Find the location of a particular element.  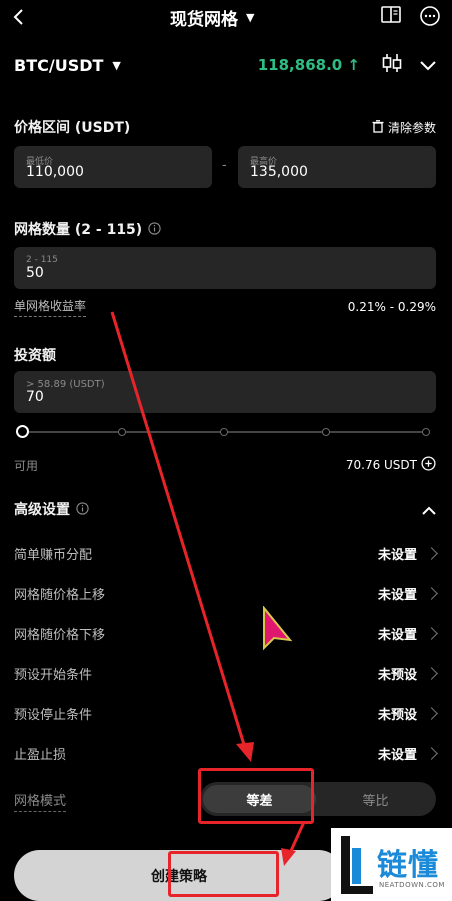

watermark-subtext: NEATDOWN.COM is located at coordinates (412, 885).